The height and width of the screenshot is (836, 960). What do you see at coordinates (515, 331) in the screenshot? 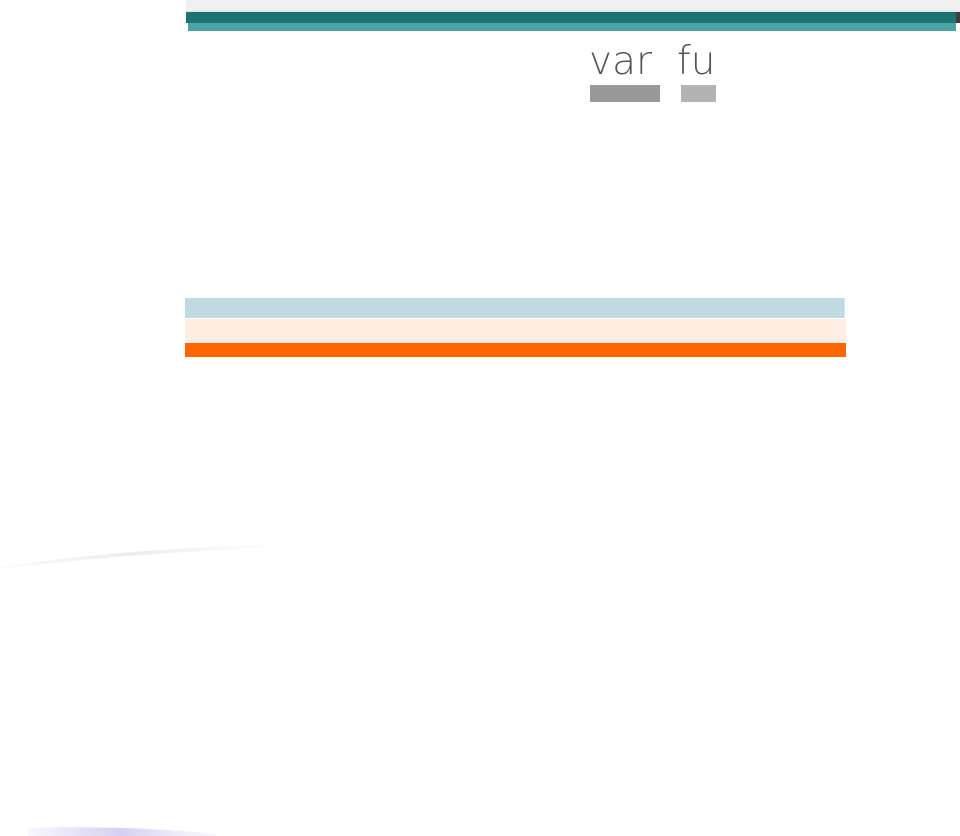
I see `band-peach` at bounding box center [515, 331].